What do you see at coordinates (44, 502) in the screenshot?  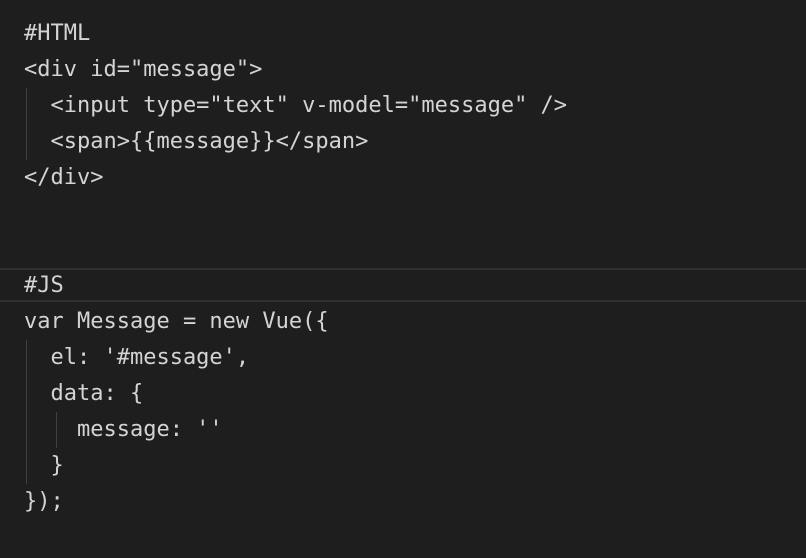 I see `code-line-14: });` at bounding box center [44, 502].